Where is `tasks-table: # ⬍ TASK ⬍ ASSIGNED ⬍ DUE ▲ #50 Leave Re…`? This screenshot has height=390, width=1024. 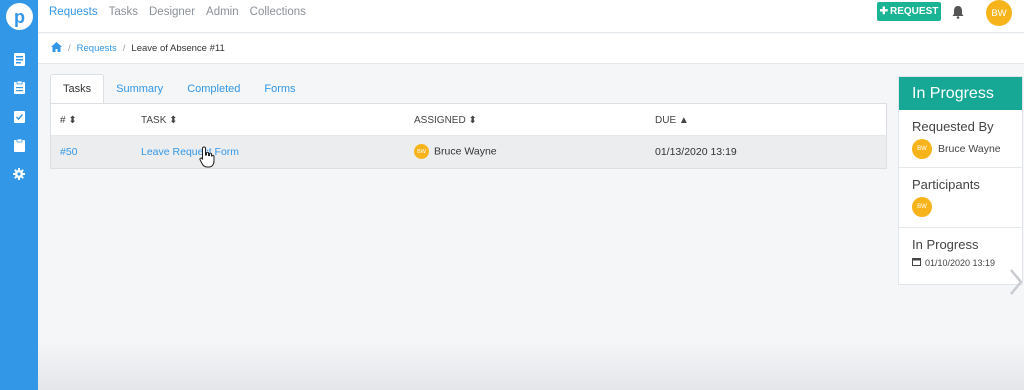 tasks-table: # ⬍ TASK ⬍ ASSIGNED ⬍ DUE ▲ #50 Leave Re… is located at coordinates (468, 136).